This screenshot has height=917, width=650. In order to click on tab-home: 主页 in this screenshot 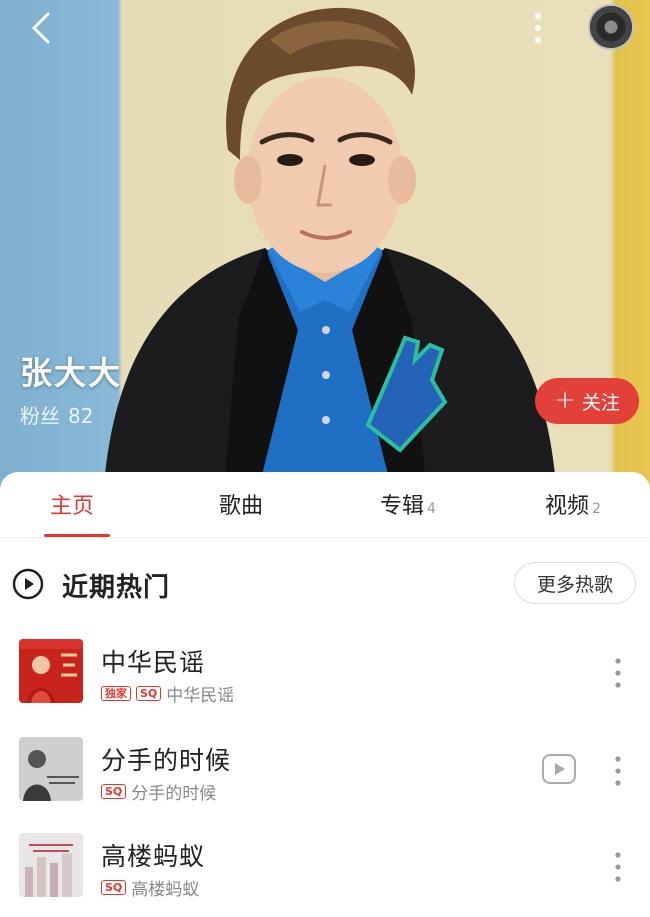, I will do `click(72, 504)`.